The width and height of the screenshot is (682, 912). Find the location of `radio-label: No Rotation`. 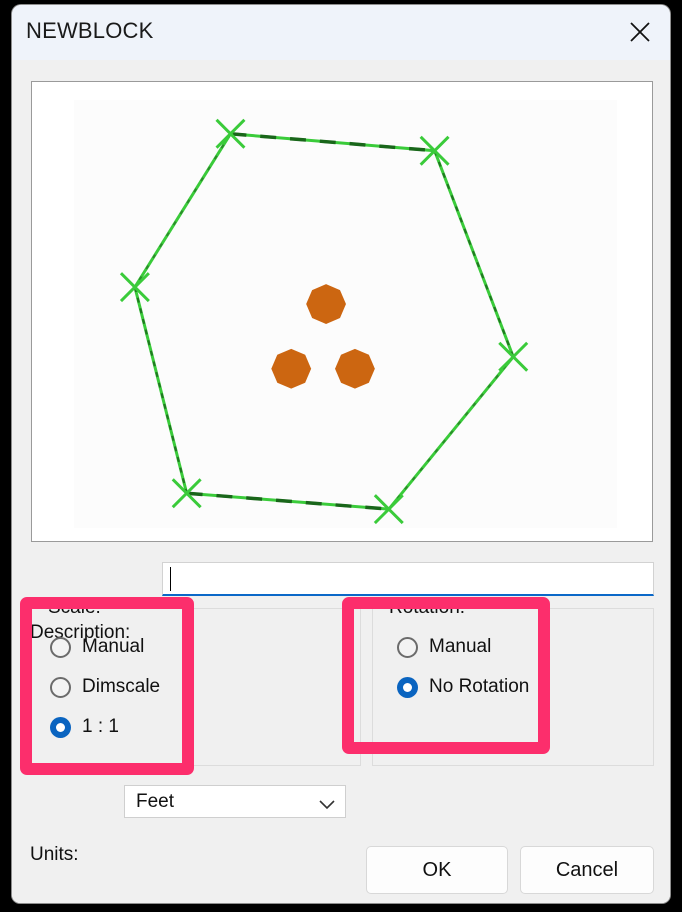

radio-label: No Rotation is located at coordinates (479, 686).